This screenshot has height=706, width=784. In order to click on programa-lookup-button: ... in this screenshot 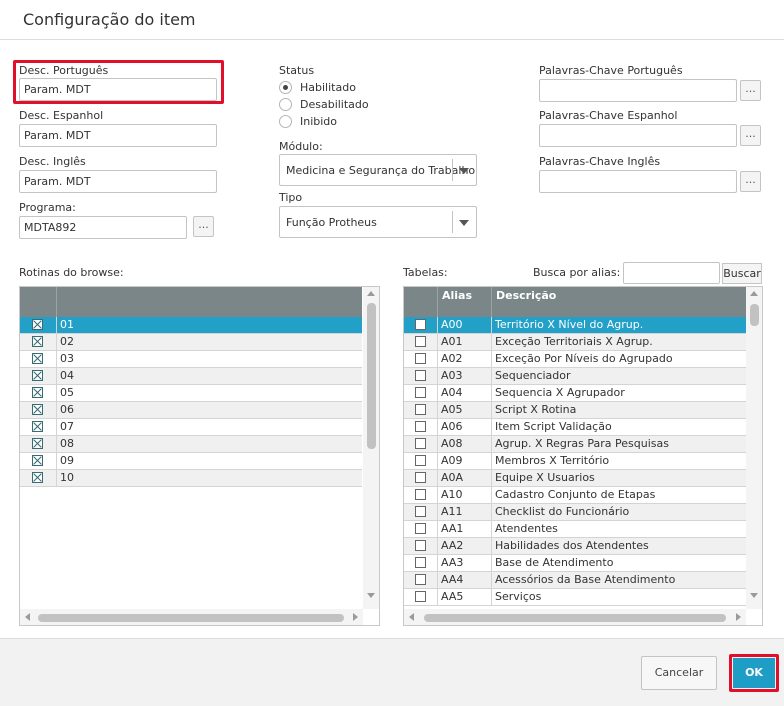, I will do `click(203, 226)`.